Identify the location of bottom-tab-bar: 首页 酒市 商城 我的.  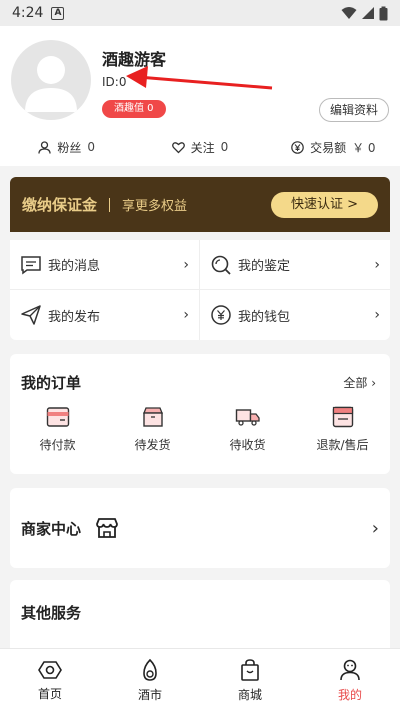
(200, 679).